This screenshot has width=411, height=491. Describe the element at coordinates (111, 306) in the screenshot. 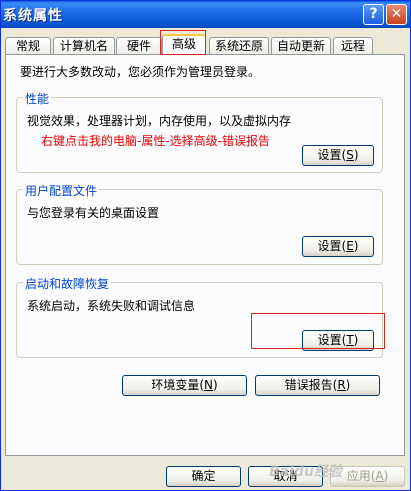

I see `startup-recovery-description: 系统启动，系统失败和调试信息` at that location.